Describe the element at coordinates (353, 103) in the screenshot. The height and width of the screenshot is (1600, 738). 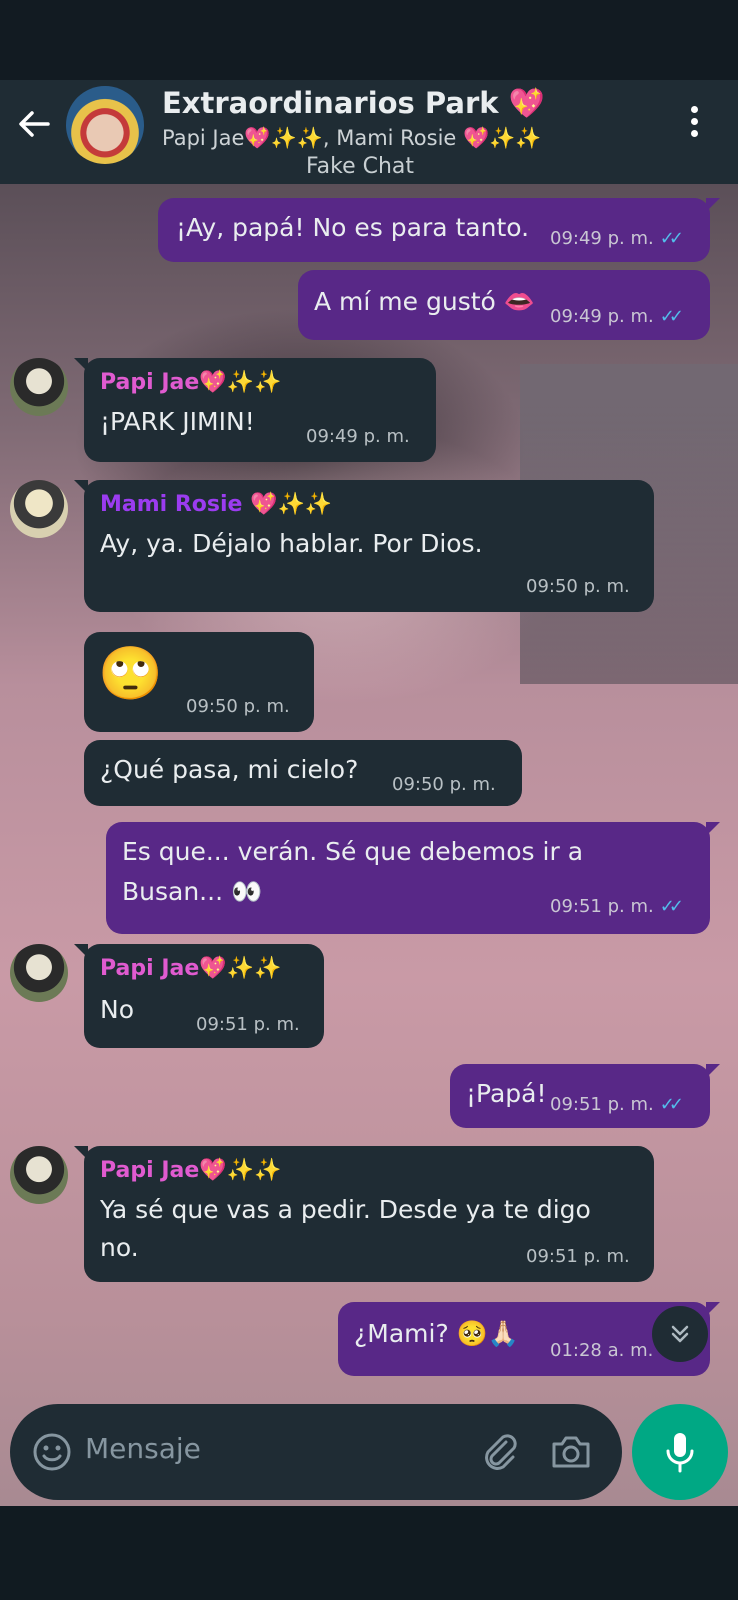
I see `chat-title: Extraordinarios Park 💖` at that location.